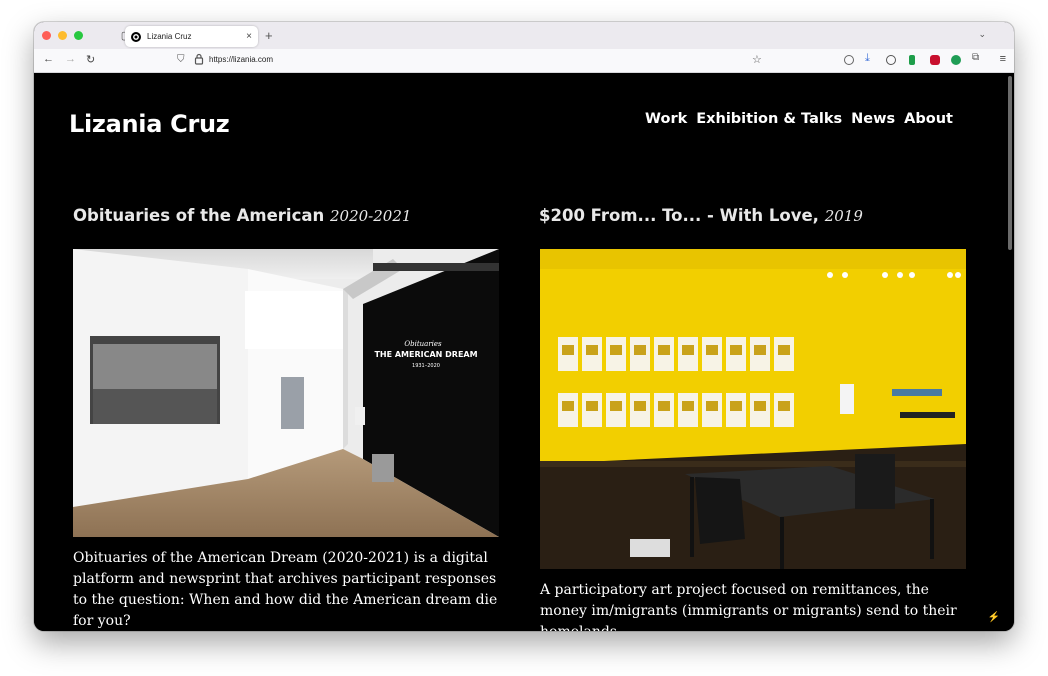  I want to click on window-controls, so click(62, 35).